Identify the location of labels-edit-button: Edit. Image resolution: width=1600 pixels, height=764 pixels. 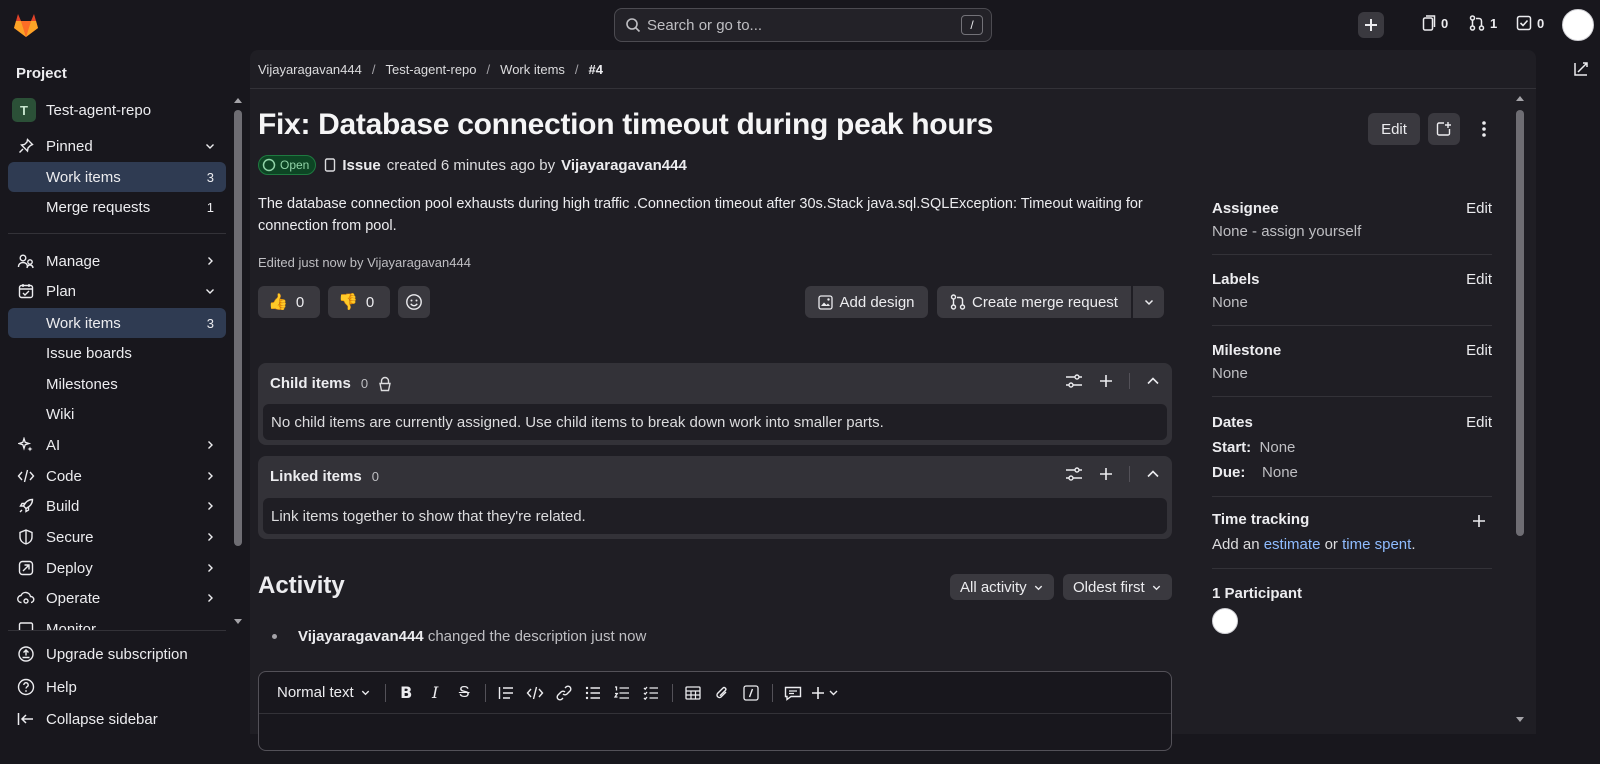
(1479, 279).